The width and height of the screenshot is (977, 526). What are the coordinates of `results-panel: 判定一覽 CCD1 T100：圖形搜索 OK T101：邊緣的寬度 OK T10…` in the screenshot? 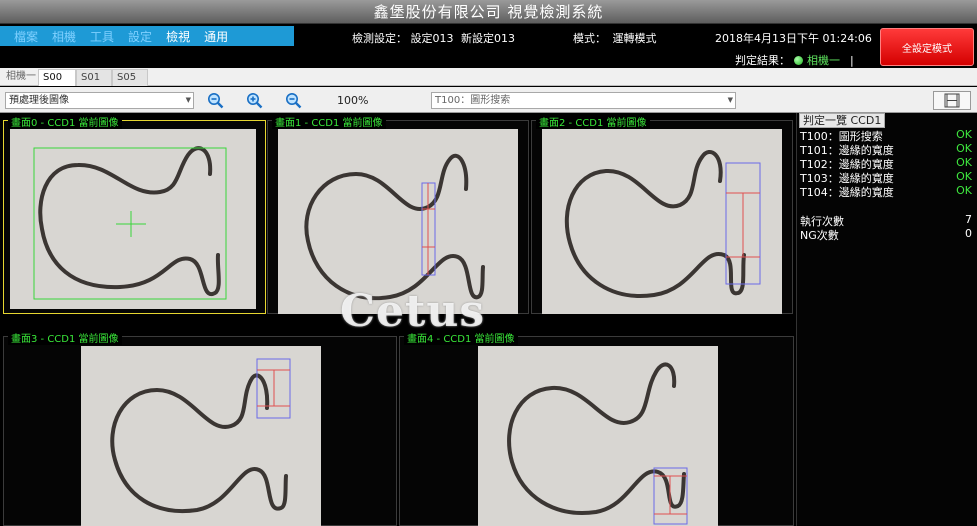 It's located at (886, 319).